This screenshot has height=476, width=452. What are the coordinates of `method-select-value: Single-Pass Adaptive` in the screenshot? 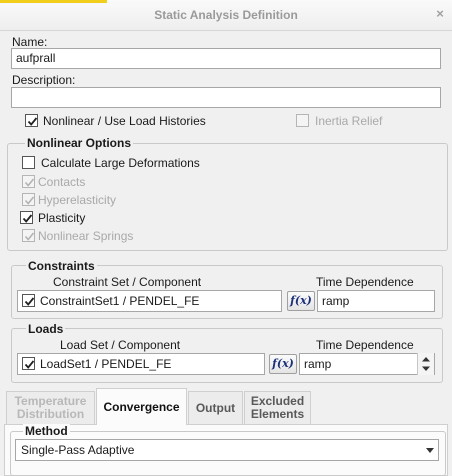 It's located at (78, 450).